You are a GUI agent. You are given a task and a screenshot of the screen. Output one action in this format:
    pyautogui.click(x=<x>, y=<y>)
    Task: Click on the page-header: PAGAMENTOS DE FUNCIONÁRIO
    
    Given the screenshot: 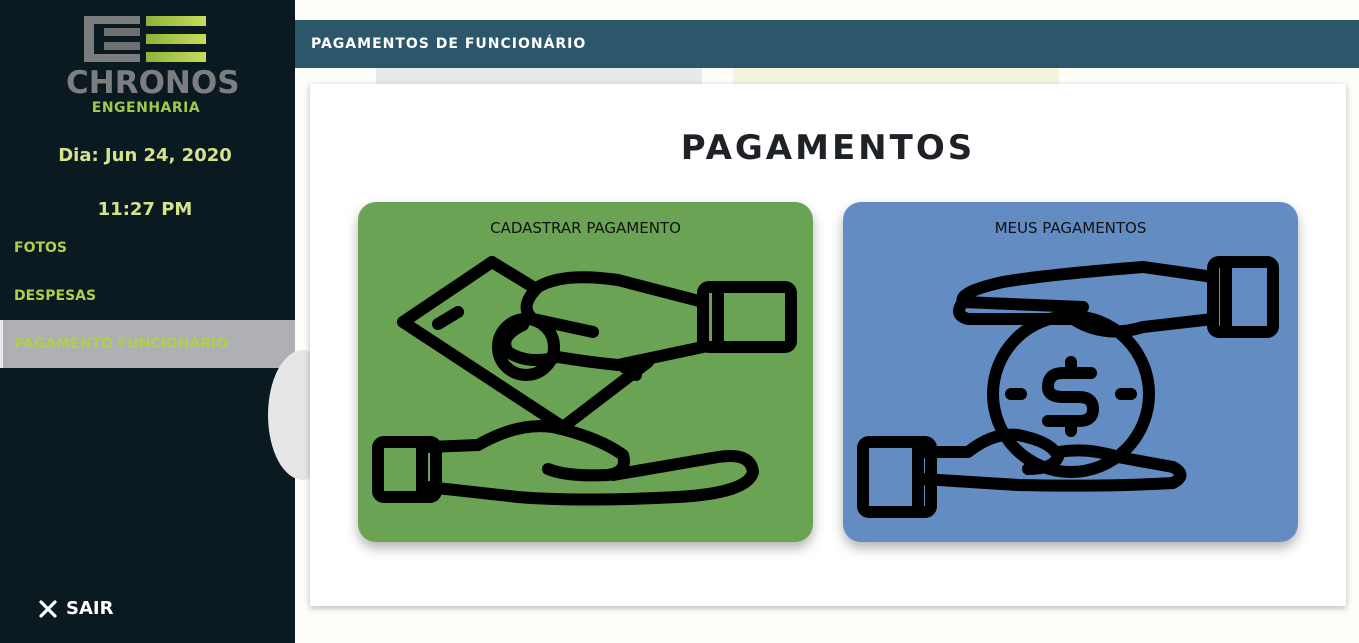 What is the action you would take?
    pyautogui.click(x=827, y=44)
    